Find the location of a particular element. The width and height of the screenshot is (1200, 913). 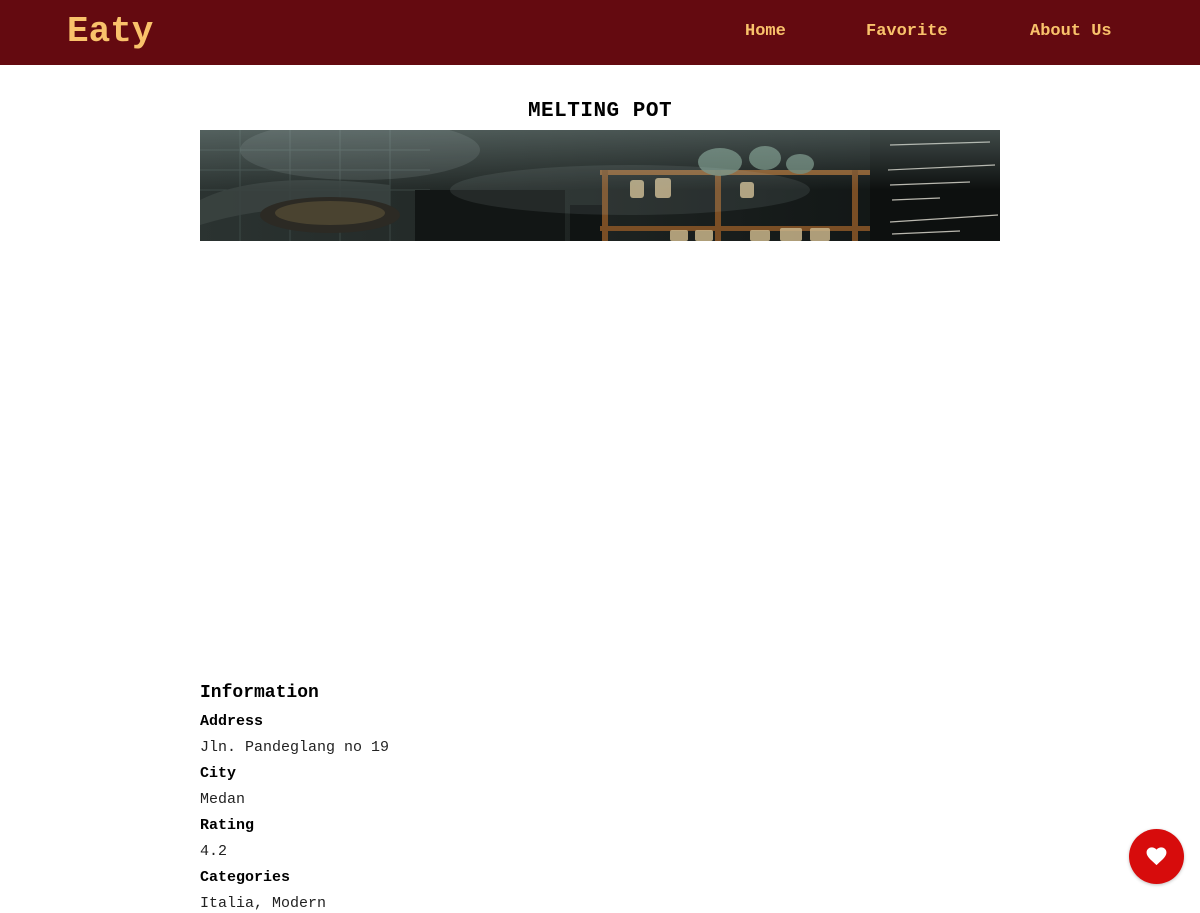

rating-label: Rating is located at coordinates (227, 825).